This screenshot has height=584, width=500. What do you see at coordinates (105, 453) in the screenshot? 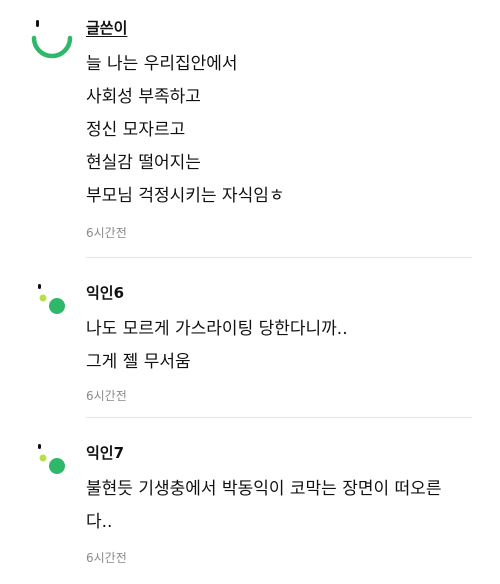
I see `comment-author: 익인7` at bounding box center [105, 453].